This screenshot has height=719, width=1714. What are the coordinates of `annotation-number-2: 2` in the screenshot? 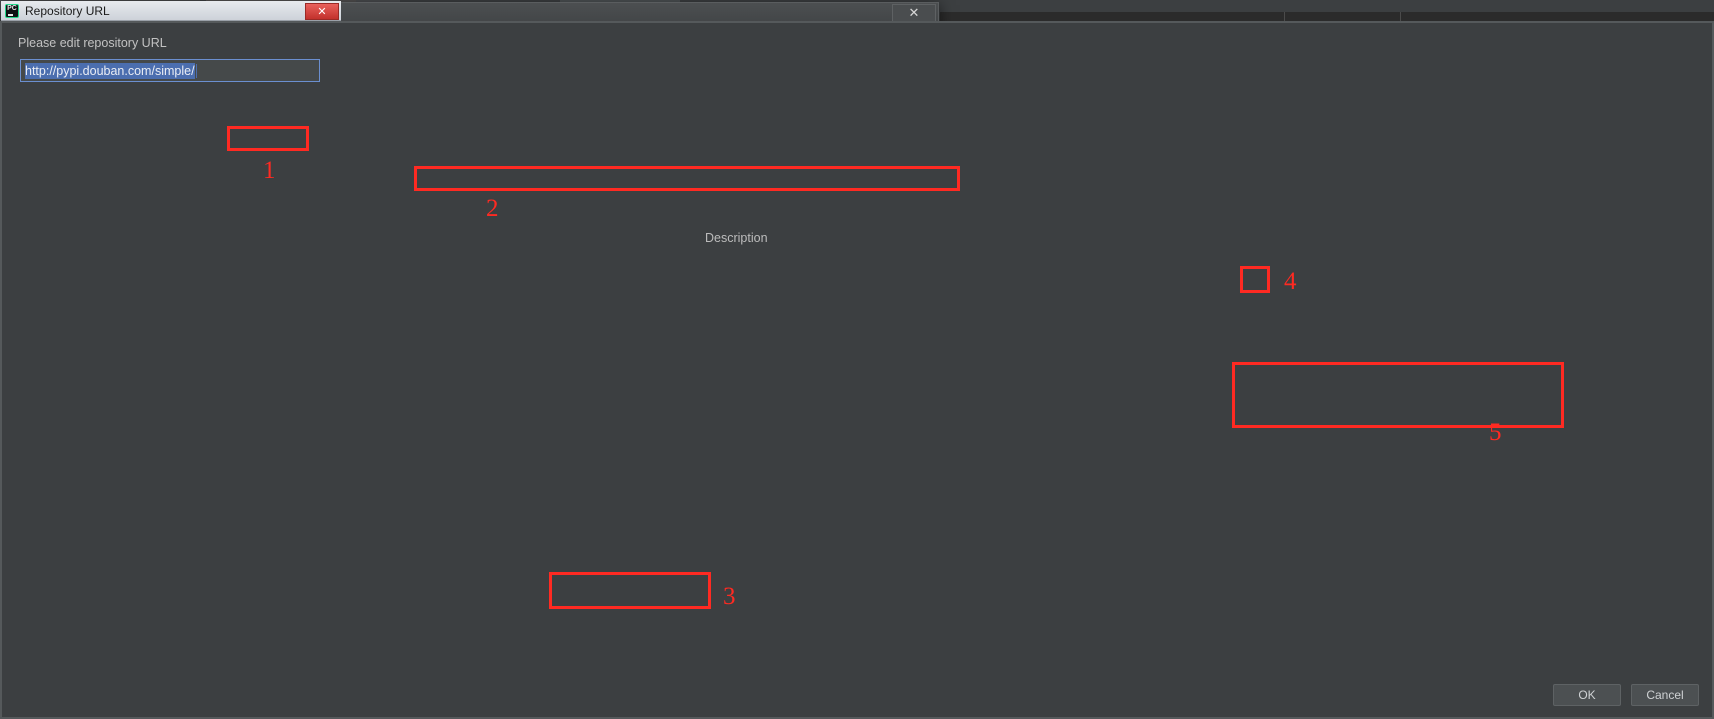 It's located at (492, 208).